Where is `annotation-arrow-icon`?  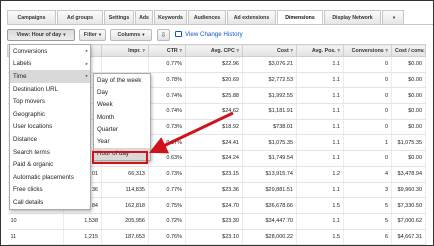
annotation-arrow-icon is located at coordinates (191, 132).